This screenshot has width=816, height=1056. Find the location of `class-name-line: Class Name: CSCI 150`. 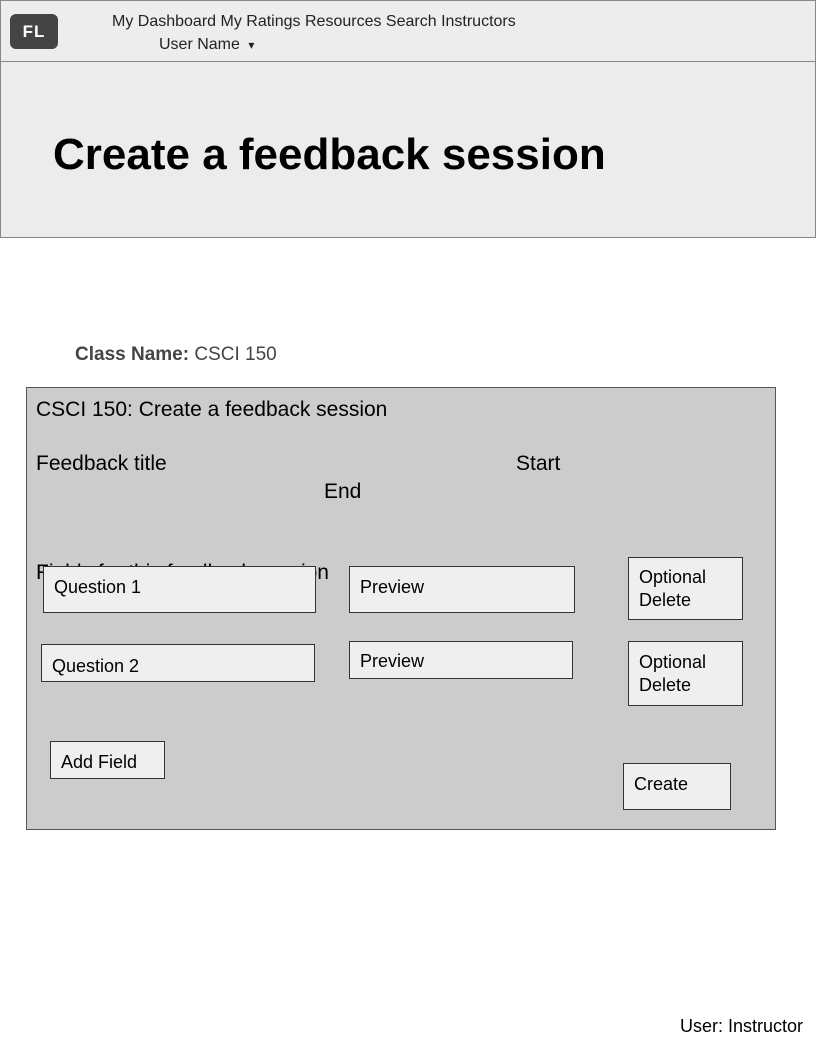

class-name-line: Class Name: CSCI 150 is located at coordinates (176, 355).